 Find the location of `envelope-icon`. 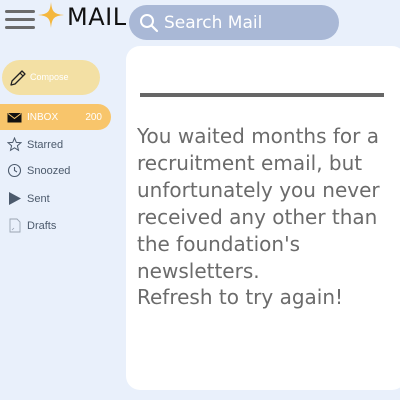

envelope-icon is located at coordinates (14, 118).